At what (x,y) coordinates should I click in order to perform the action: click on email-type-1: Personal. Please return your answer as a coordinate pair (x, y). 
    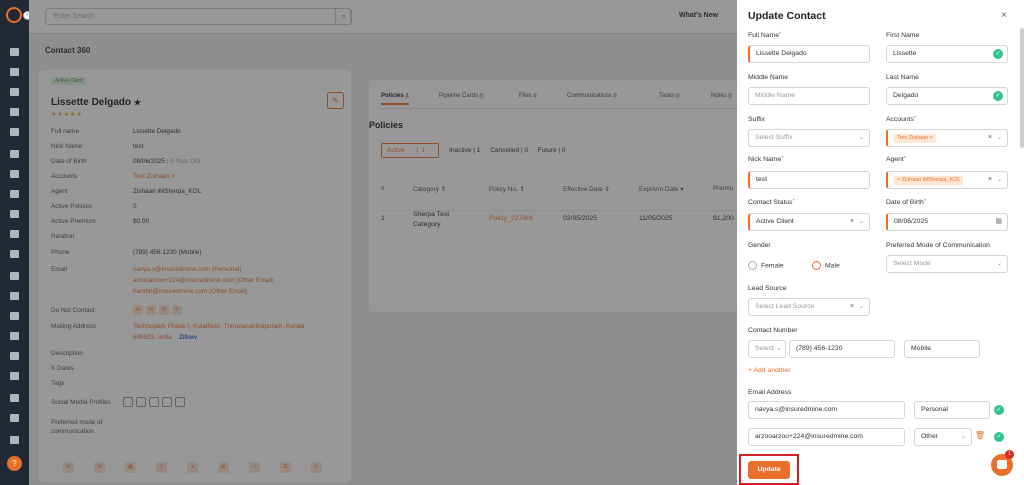
    Looking at the image, I should click on (952, 410).